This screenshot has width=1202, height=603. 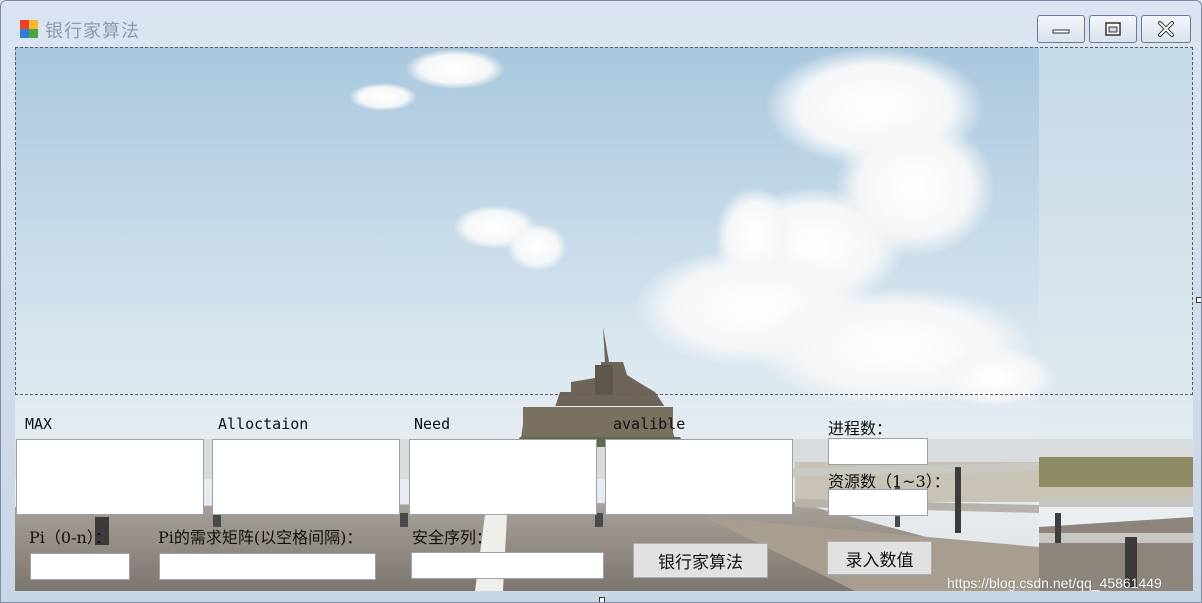 What do you see at coordinates (306, 477) in the screenshot?
I see `allocation-matrix-textbox` at bounding box center [306, 477].